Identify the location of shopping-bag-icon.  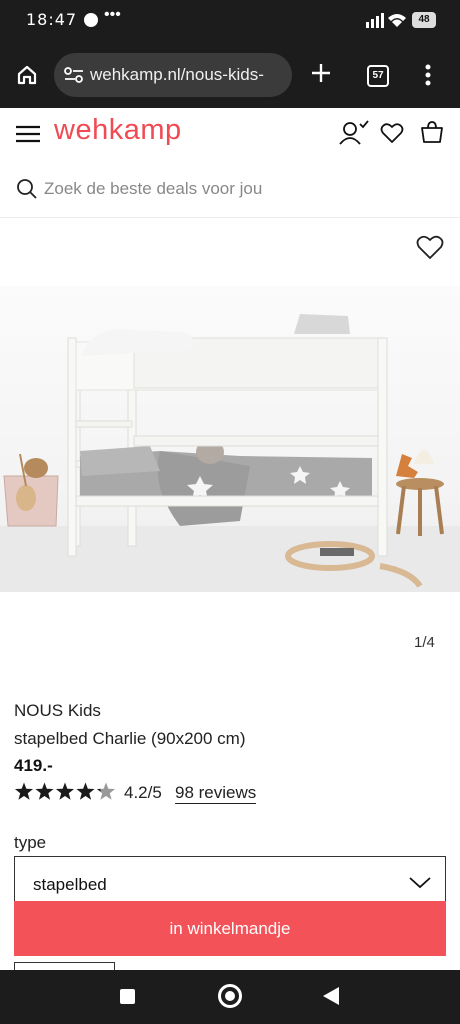
(432, 132).